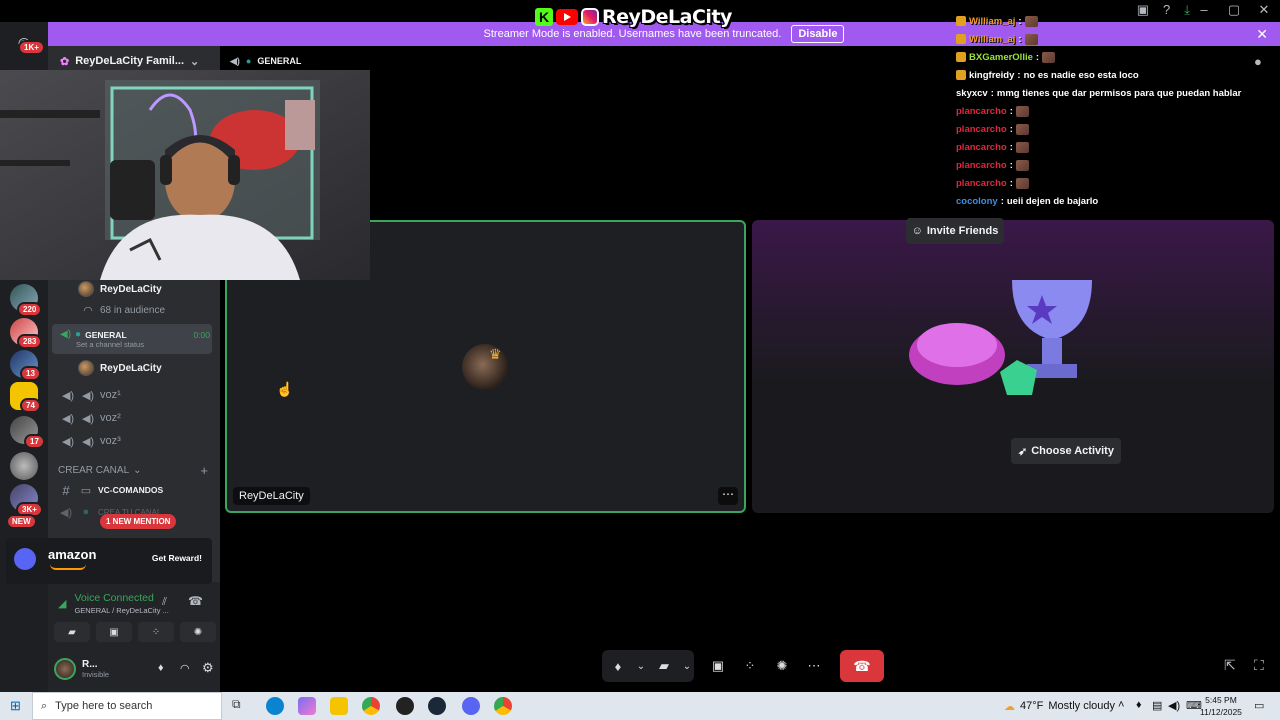  I want to click on obs-icon, so click(405, 706).